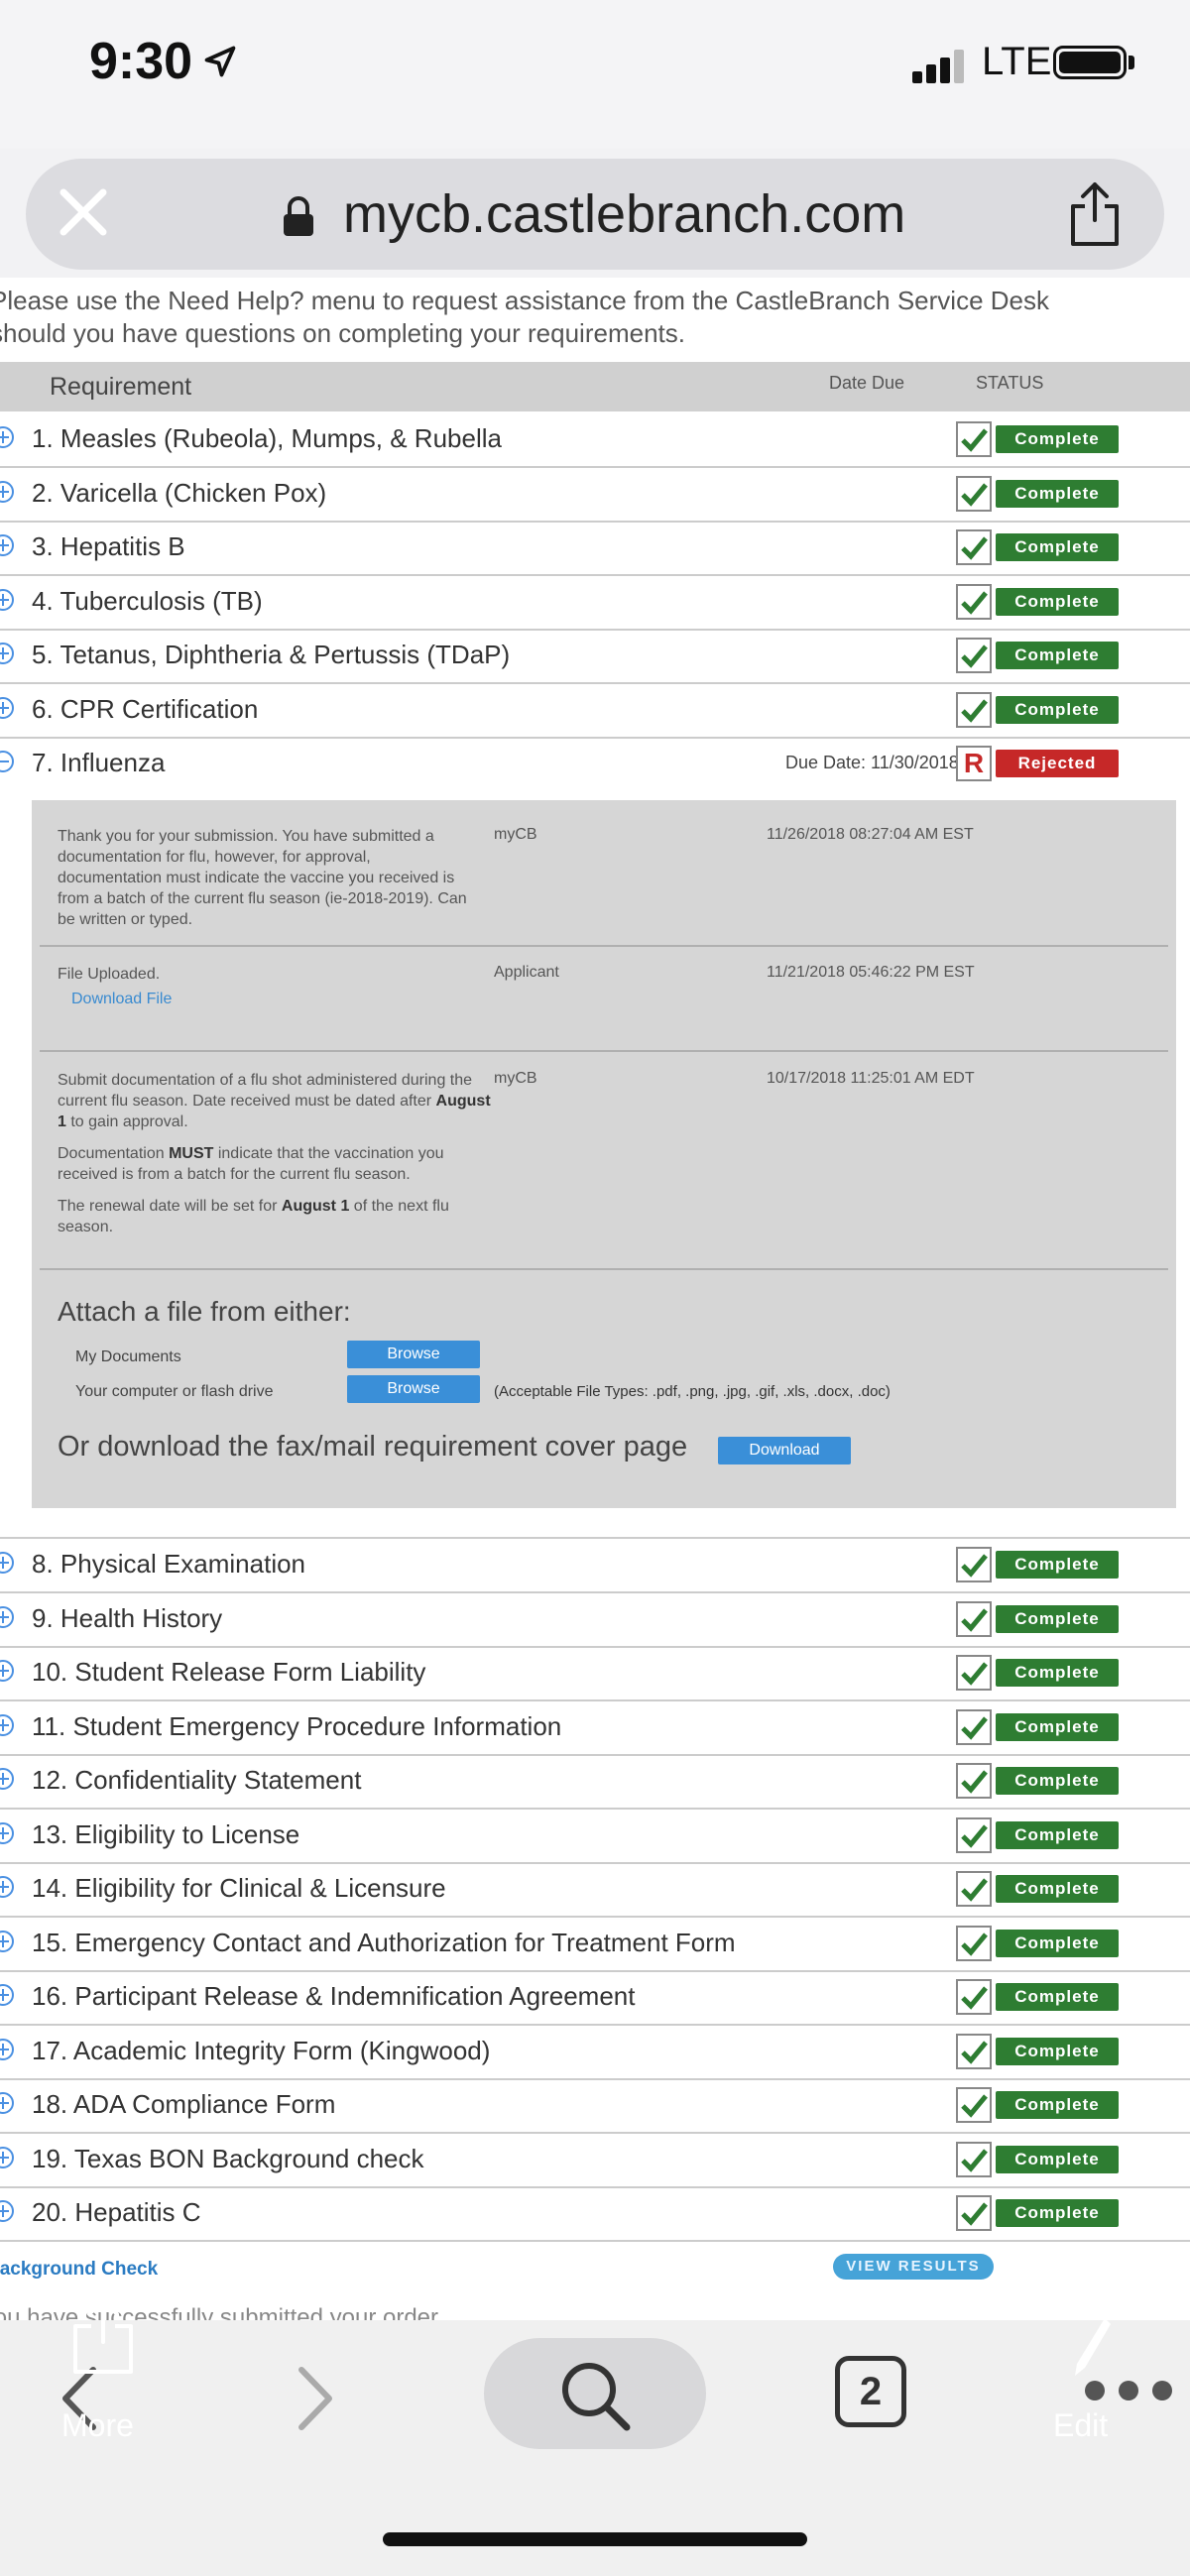 The height and width of the screenshot is (2576, 1190). I want to click on requirement-label: 6. CPR Certification, so click(145, 709).